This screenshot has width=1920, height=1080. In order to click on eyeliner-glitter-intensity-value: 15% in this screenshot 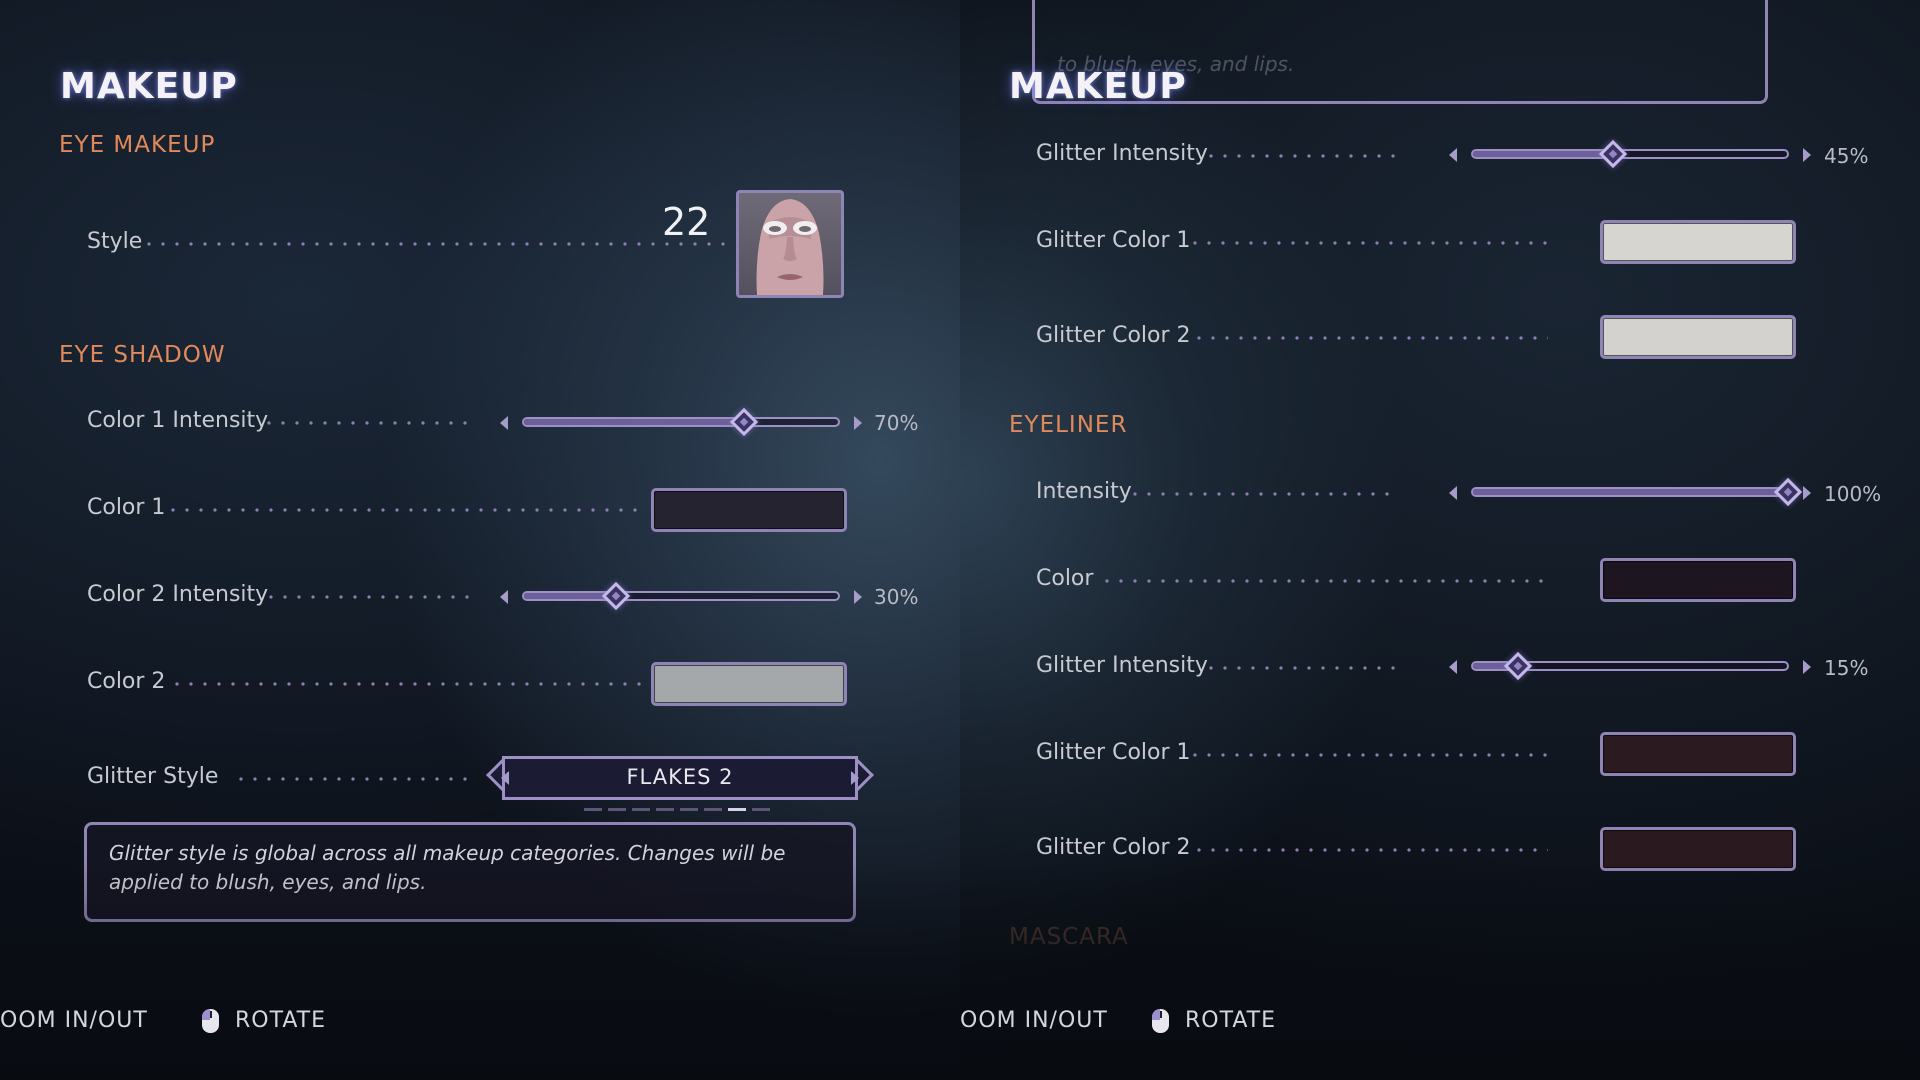, I will do `click(1846, 668)`.